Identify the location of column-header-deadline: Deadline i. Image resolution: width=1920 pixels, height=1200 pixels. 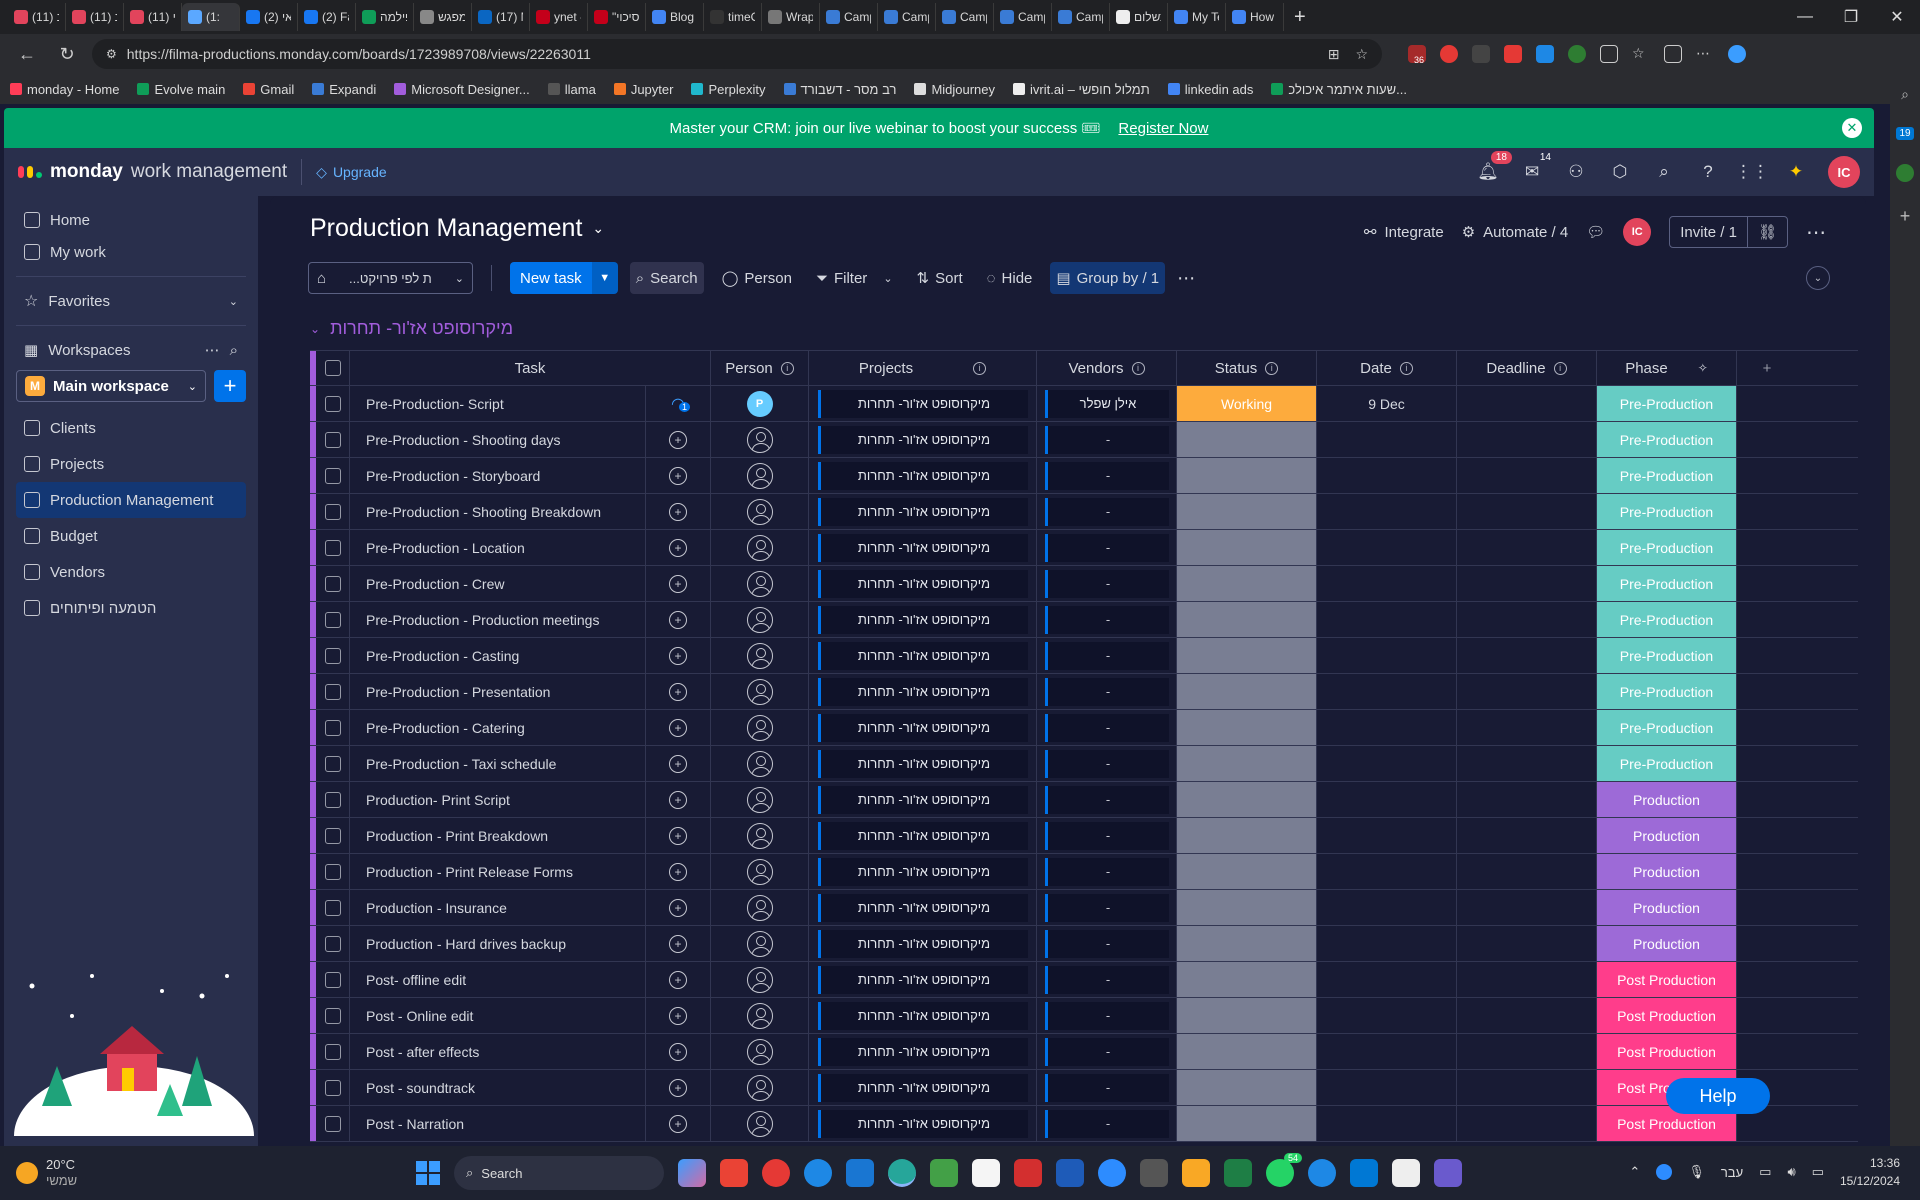
(1527, 368).